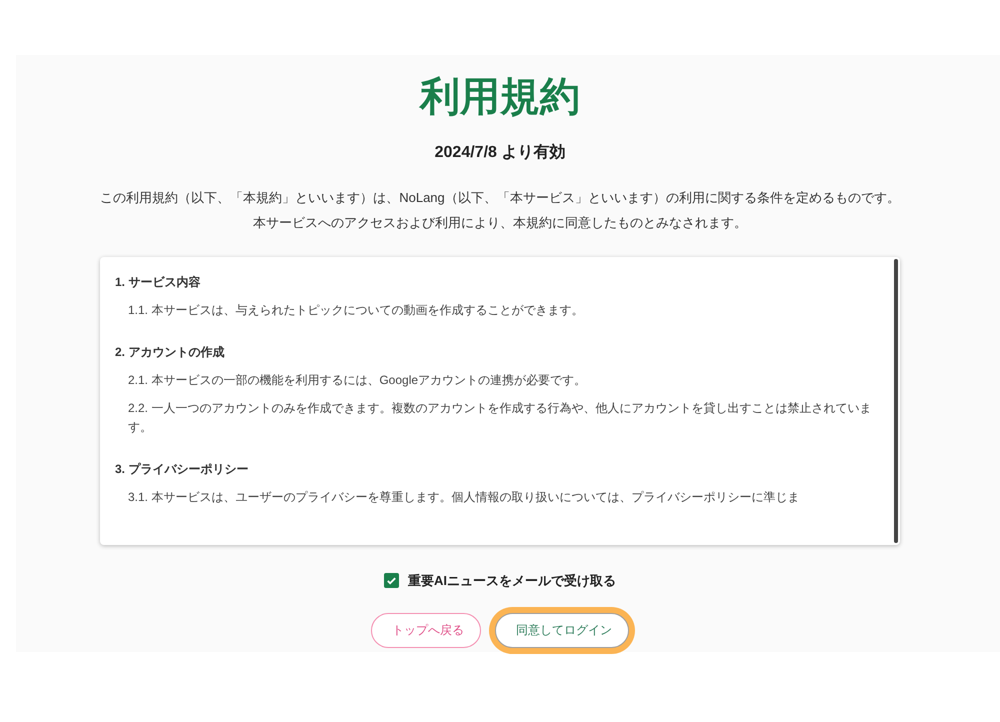 This screenshot has height=722, width=1000. I want to click on clause-text: 1.1. 本サービスは、与えられたトピックについての動画を作成することができます。, so click(355, 310).